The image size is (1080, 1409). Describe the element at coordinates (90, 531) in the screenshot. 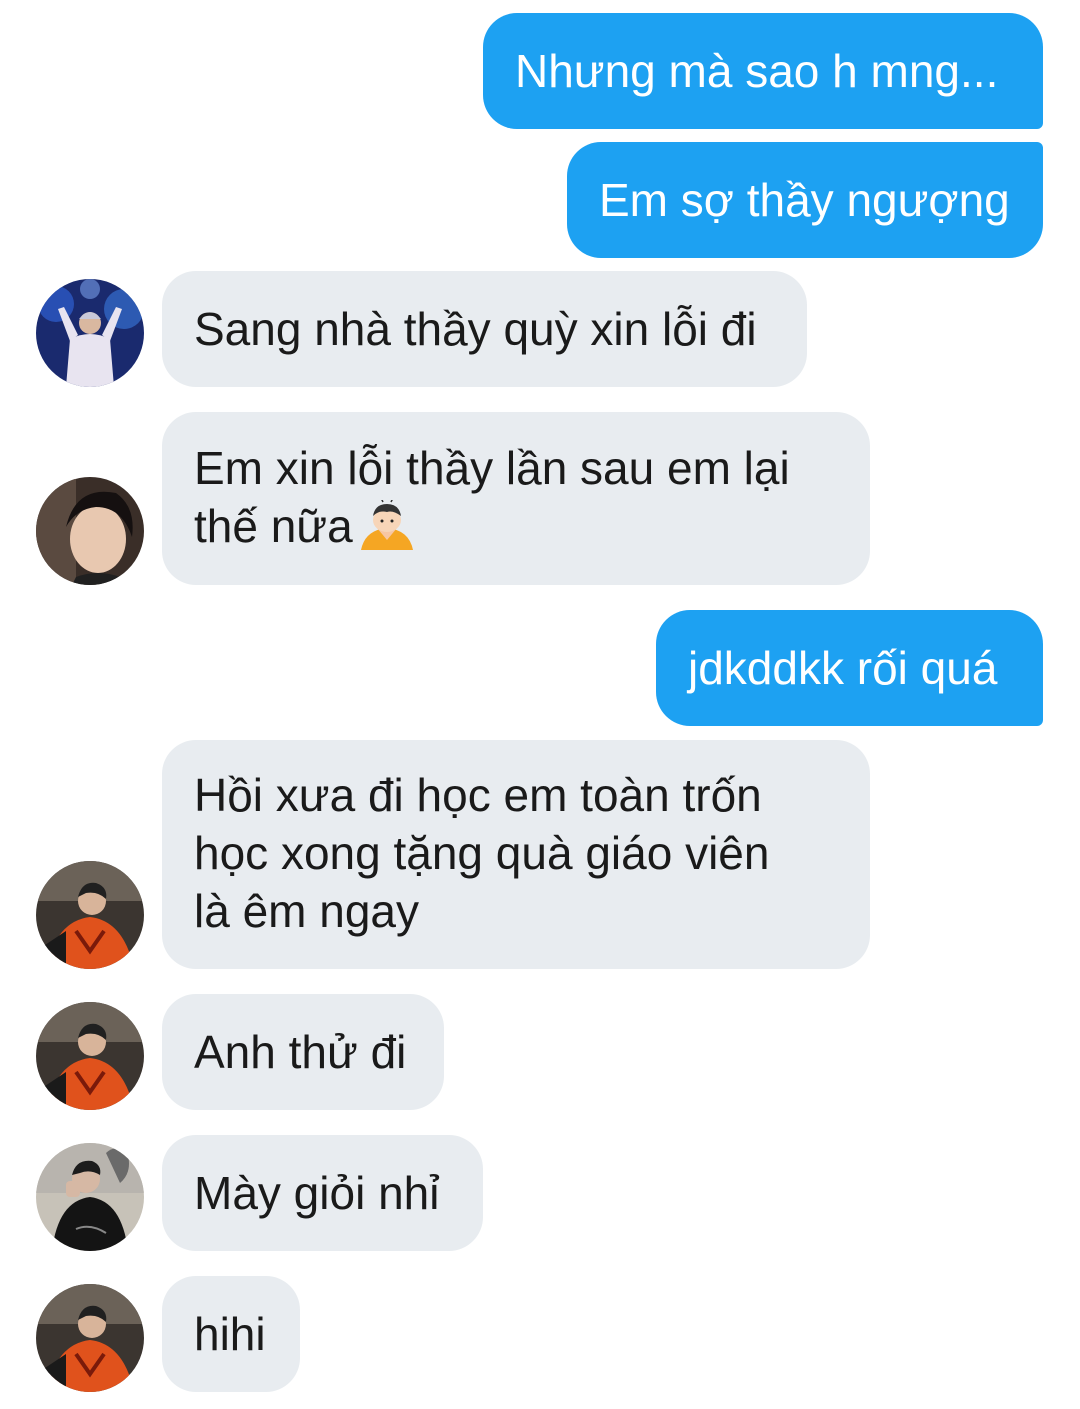

I see `avatar-portrait-icon` at that location.